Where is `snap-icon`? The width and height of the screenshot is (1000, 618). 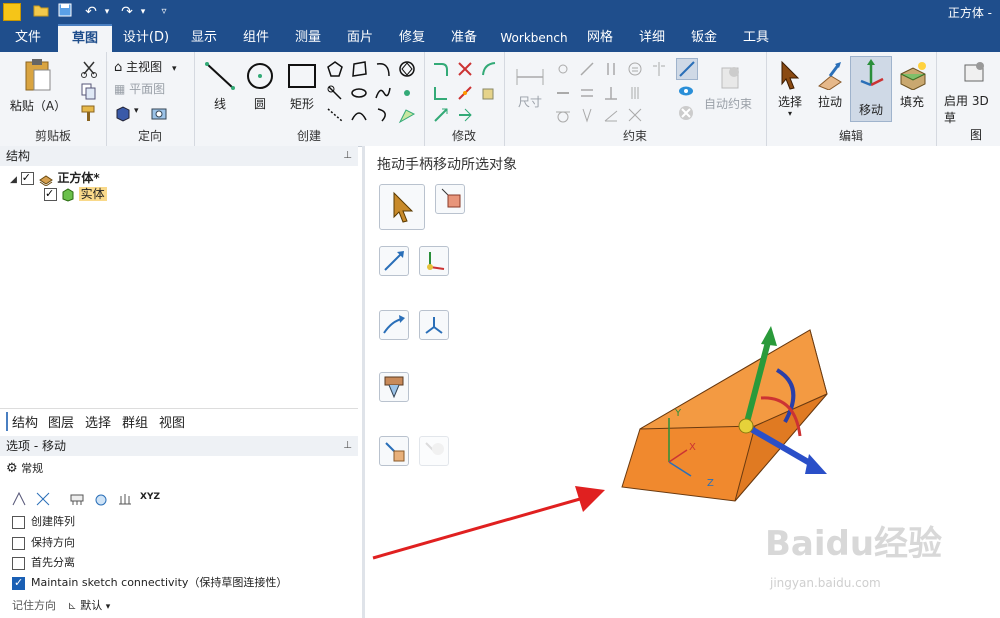 snap-icon is located at coordinates (125, 499).